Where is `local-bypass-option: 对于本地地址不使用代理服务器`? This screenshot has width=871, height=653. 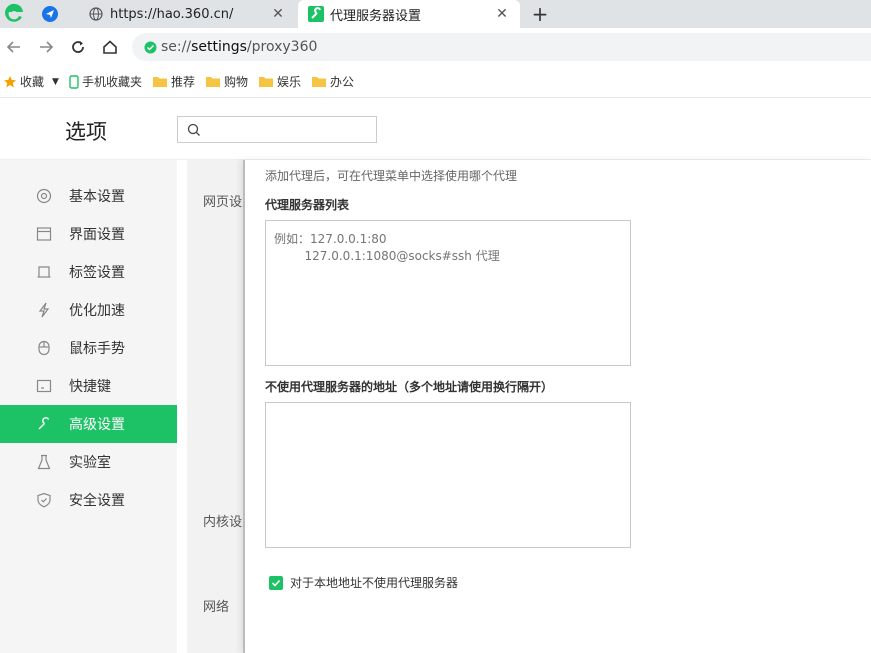 local-bypass-option: 对于本地地址不使用代理服务器 is located at coordinates (363, 582).